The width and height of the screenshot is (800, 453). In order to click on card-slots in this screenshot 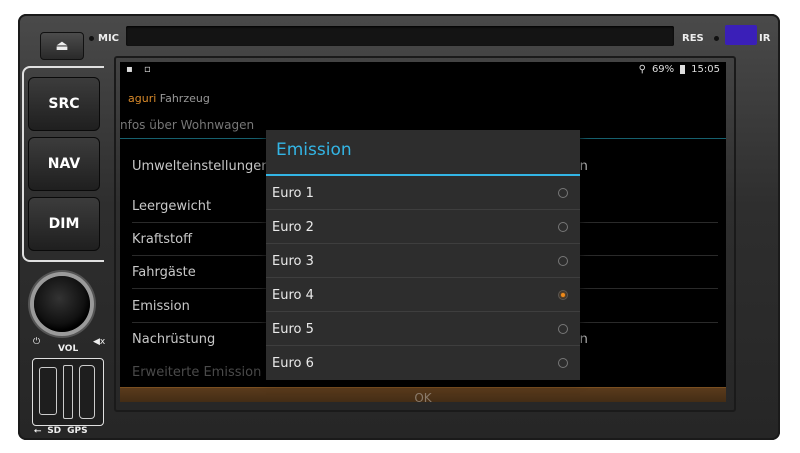, I will do `click(68, 392)`.